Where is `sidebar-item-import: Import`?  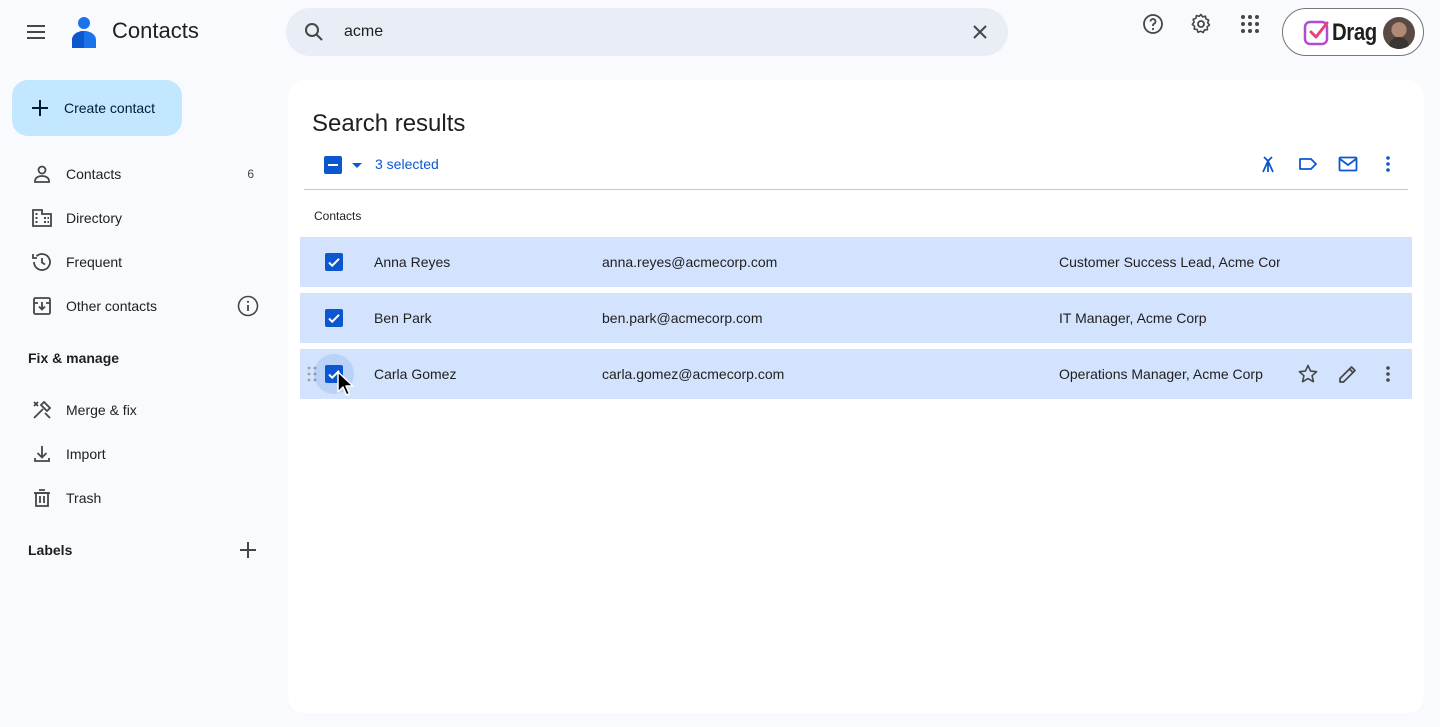 sidebar-item-import: Import is located at coordinates (144, 454).